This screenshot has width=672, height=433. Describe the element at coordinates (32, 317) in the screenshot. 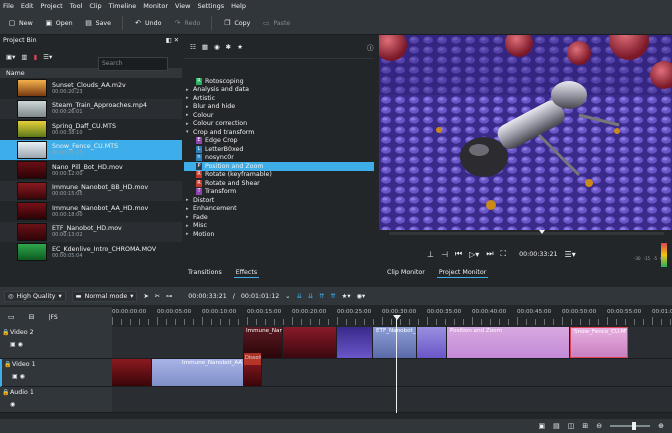

I see `split-audio-icon: ⊟` at that location.